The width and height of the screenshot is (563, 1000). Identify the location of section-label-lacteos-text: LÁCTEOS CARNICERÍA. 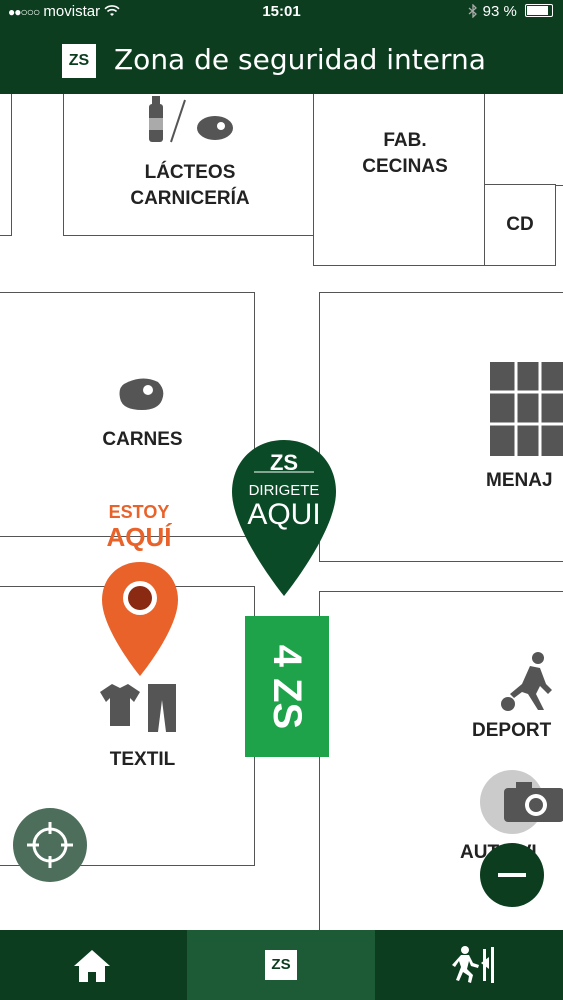
(190, 185).